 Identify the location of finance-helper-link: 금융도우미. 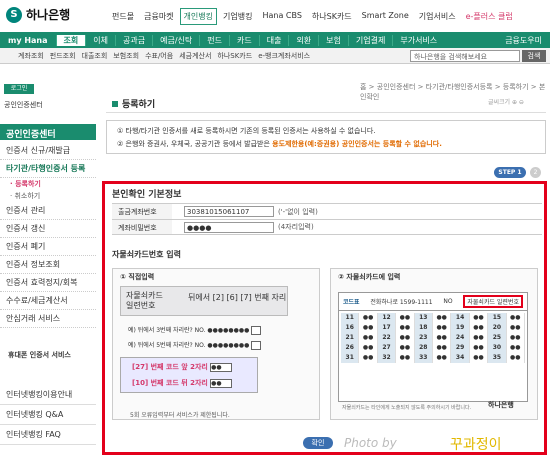
(527, 40).